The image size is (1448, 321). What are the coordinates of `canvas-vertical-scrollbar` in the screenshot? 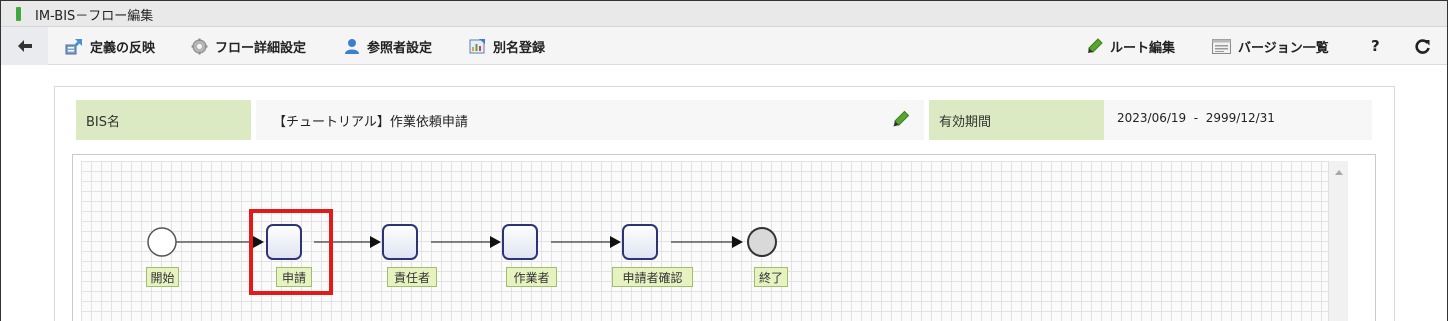 It's located at (1338, 241).